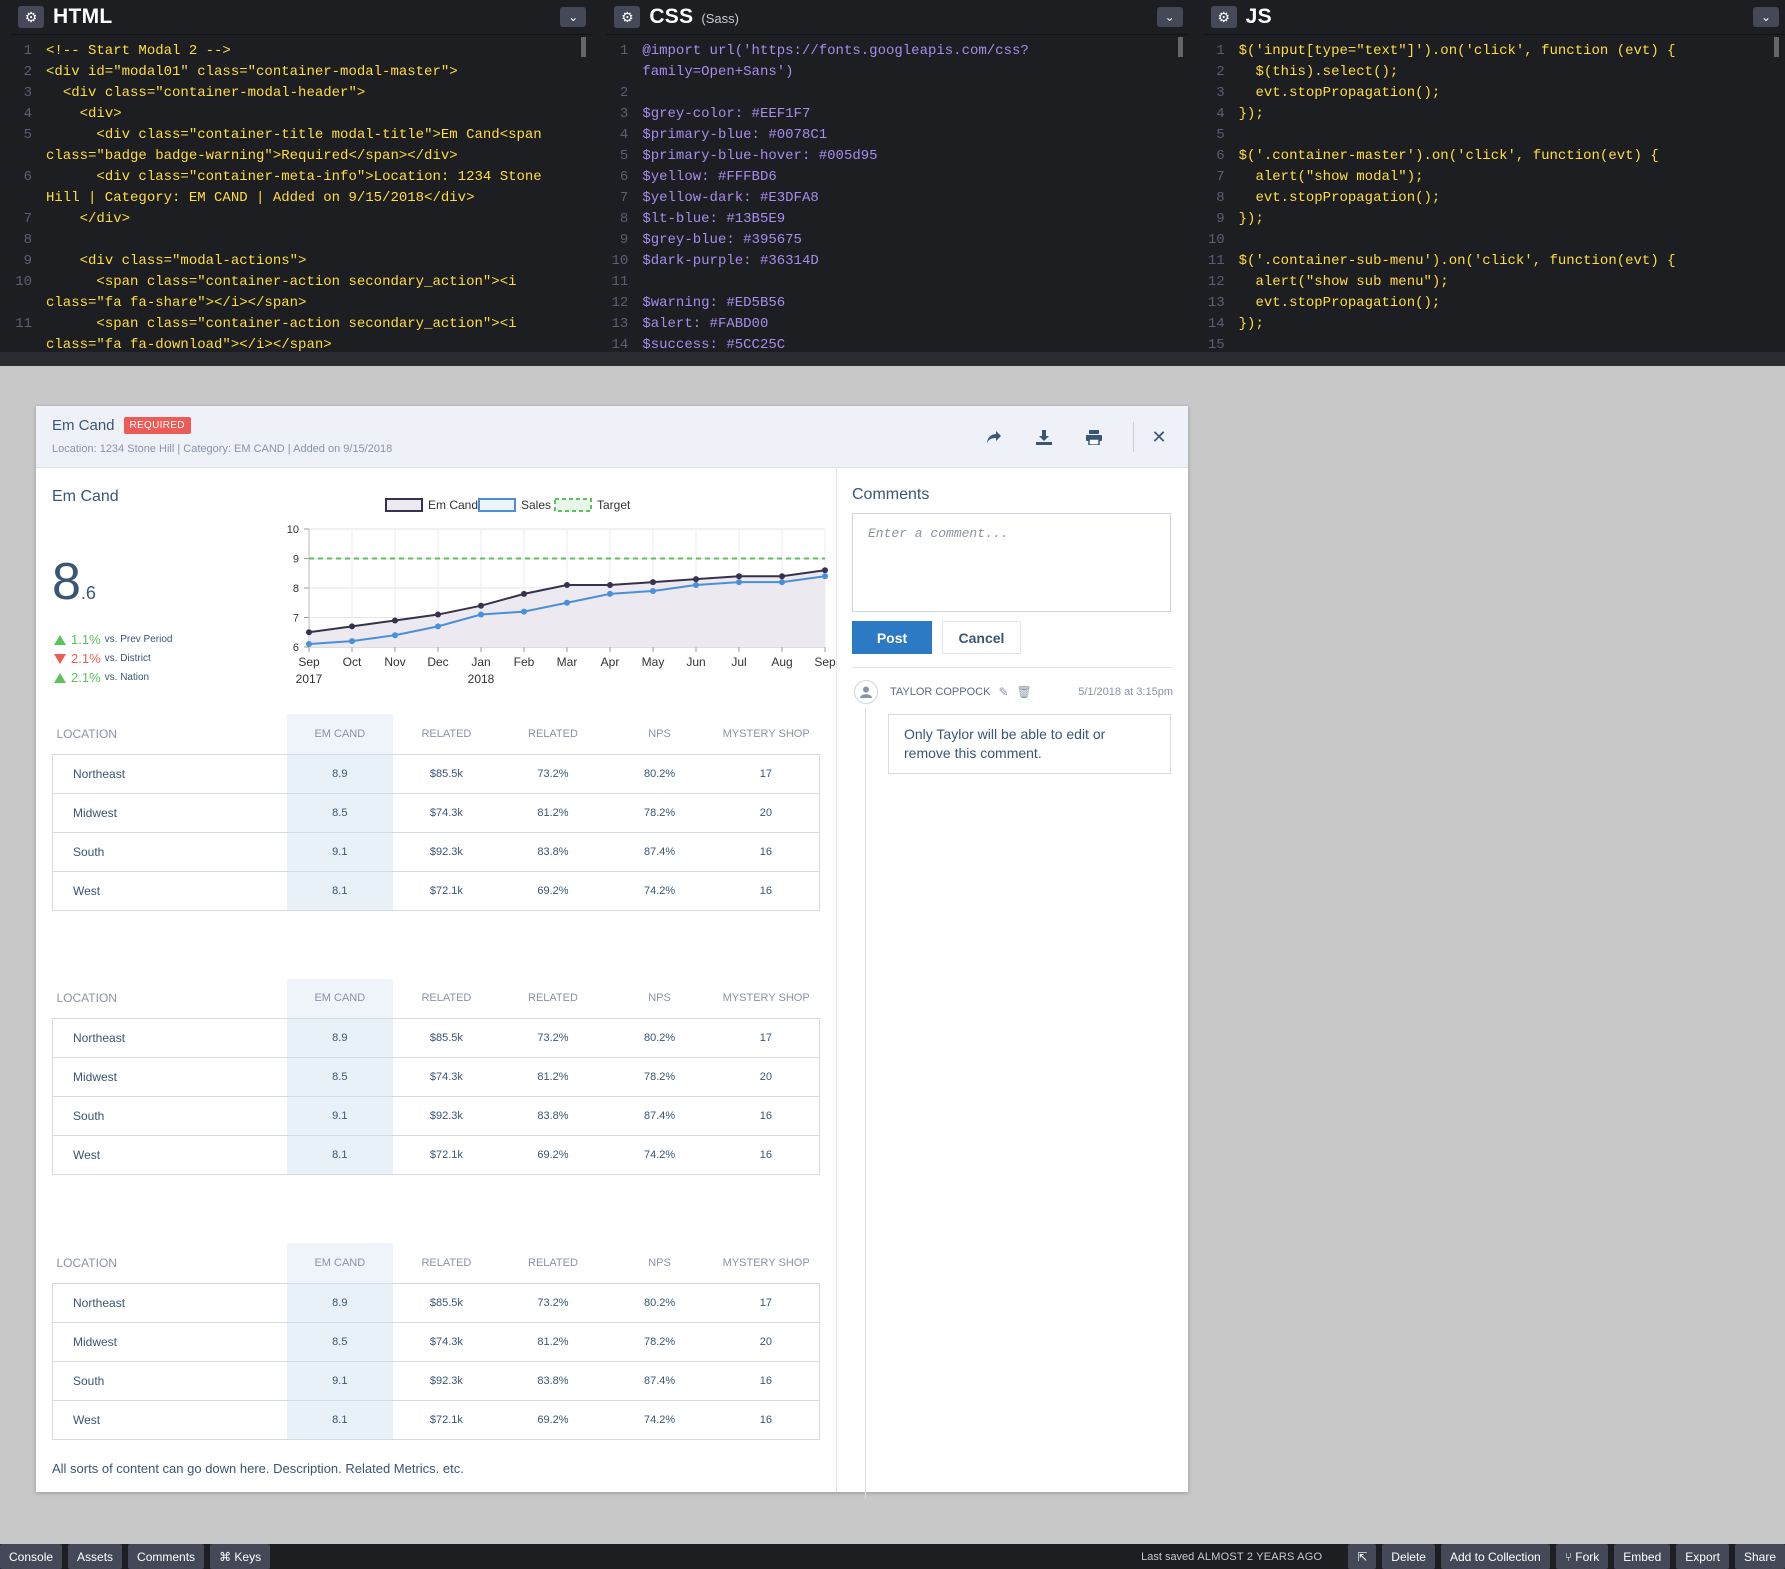  I want to click on comments-button: Comments, so click(166, 1556).